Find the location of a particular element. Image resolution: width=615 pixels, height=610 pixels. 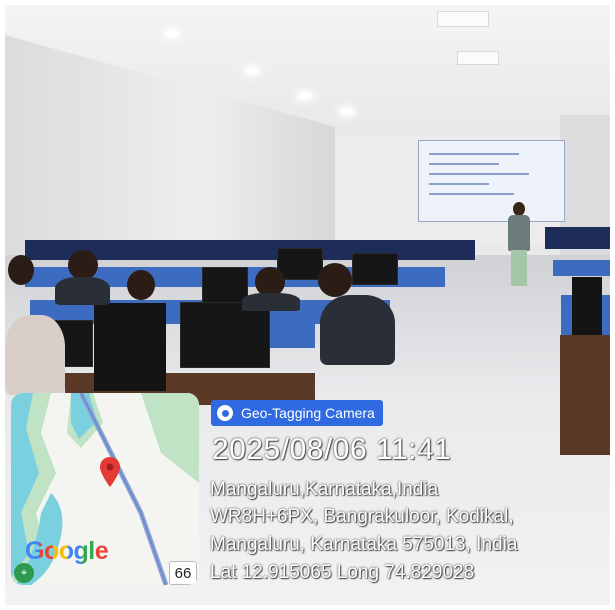

instructor is located at coordinates (519, 233).